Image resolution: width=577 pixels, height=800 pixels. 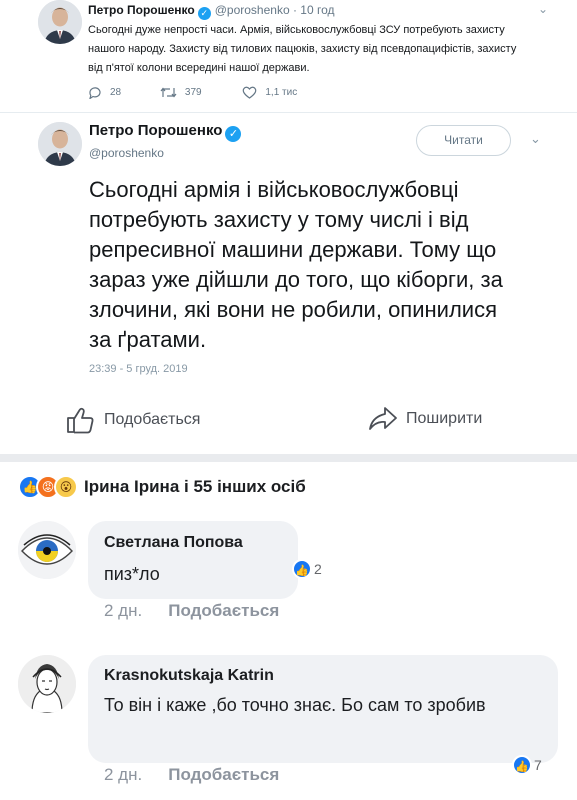 What do you see at coordinates (173, 543) in the screenshot?
I see `comment-author: Светлана Попова` at bounding box center [173, 543].